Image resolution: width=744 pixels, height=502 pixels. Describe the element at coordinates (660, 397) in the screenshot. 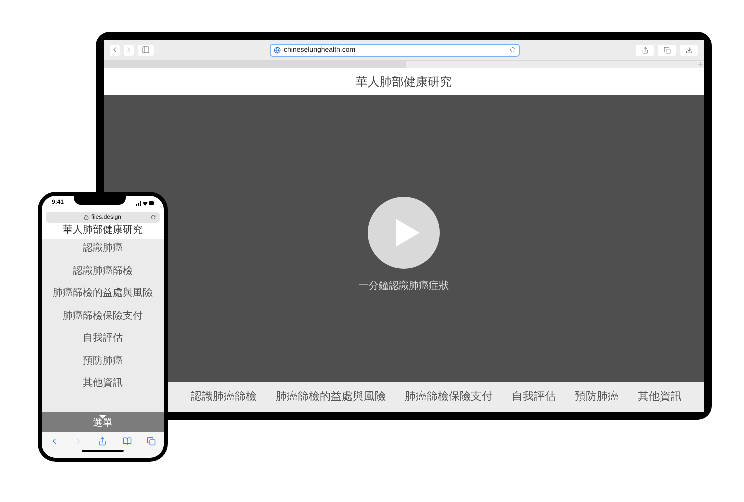

I see `nav-link: 其他資訊` at that location.